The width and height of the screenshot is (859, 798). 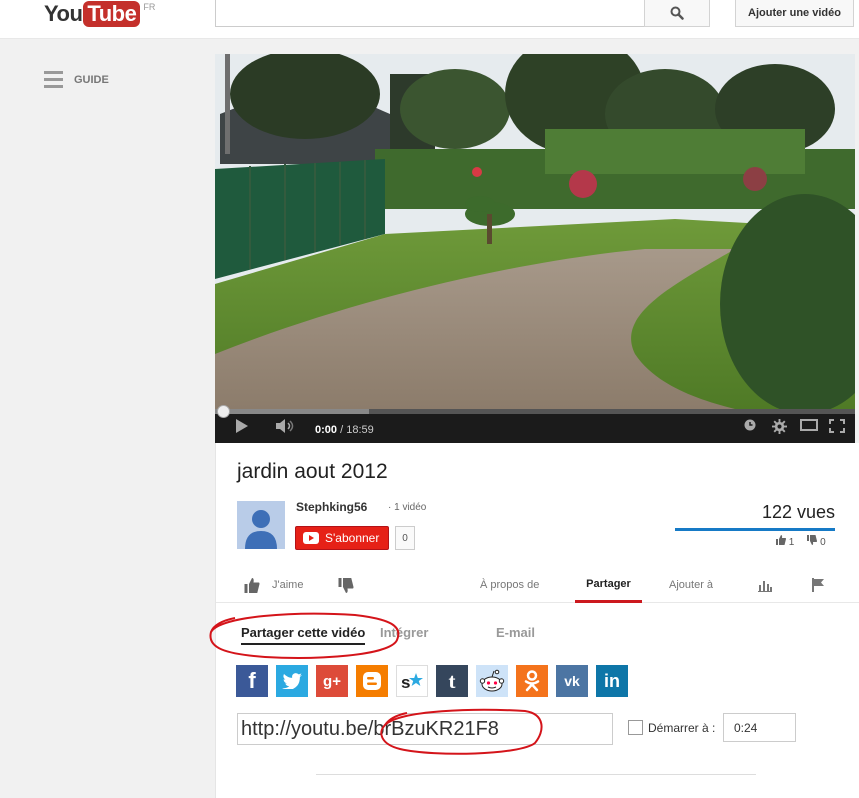 I want to click on dislike-count: 0, so click(x=823, y=542).